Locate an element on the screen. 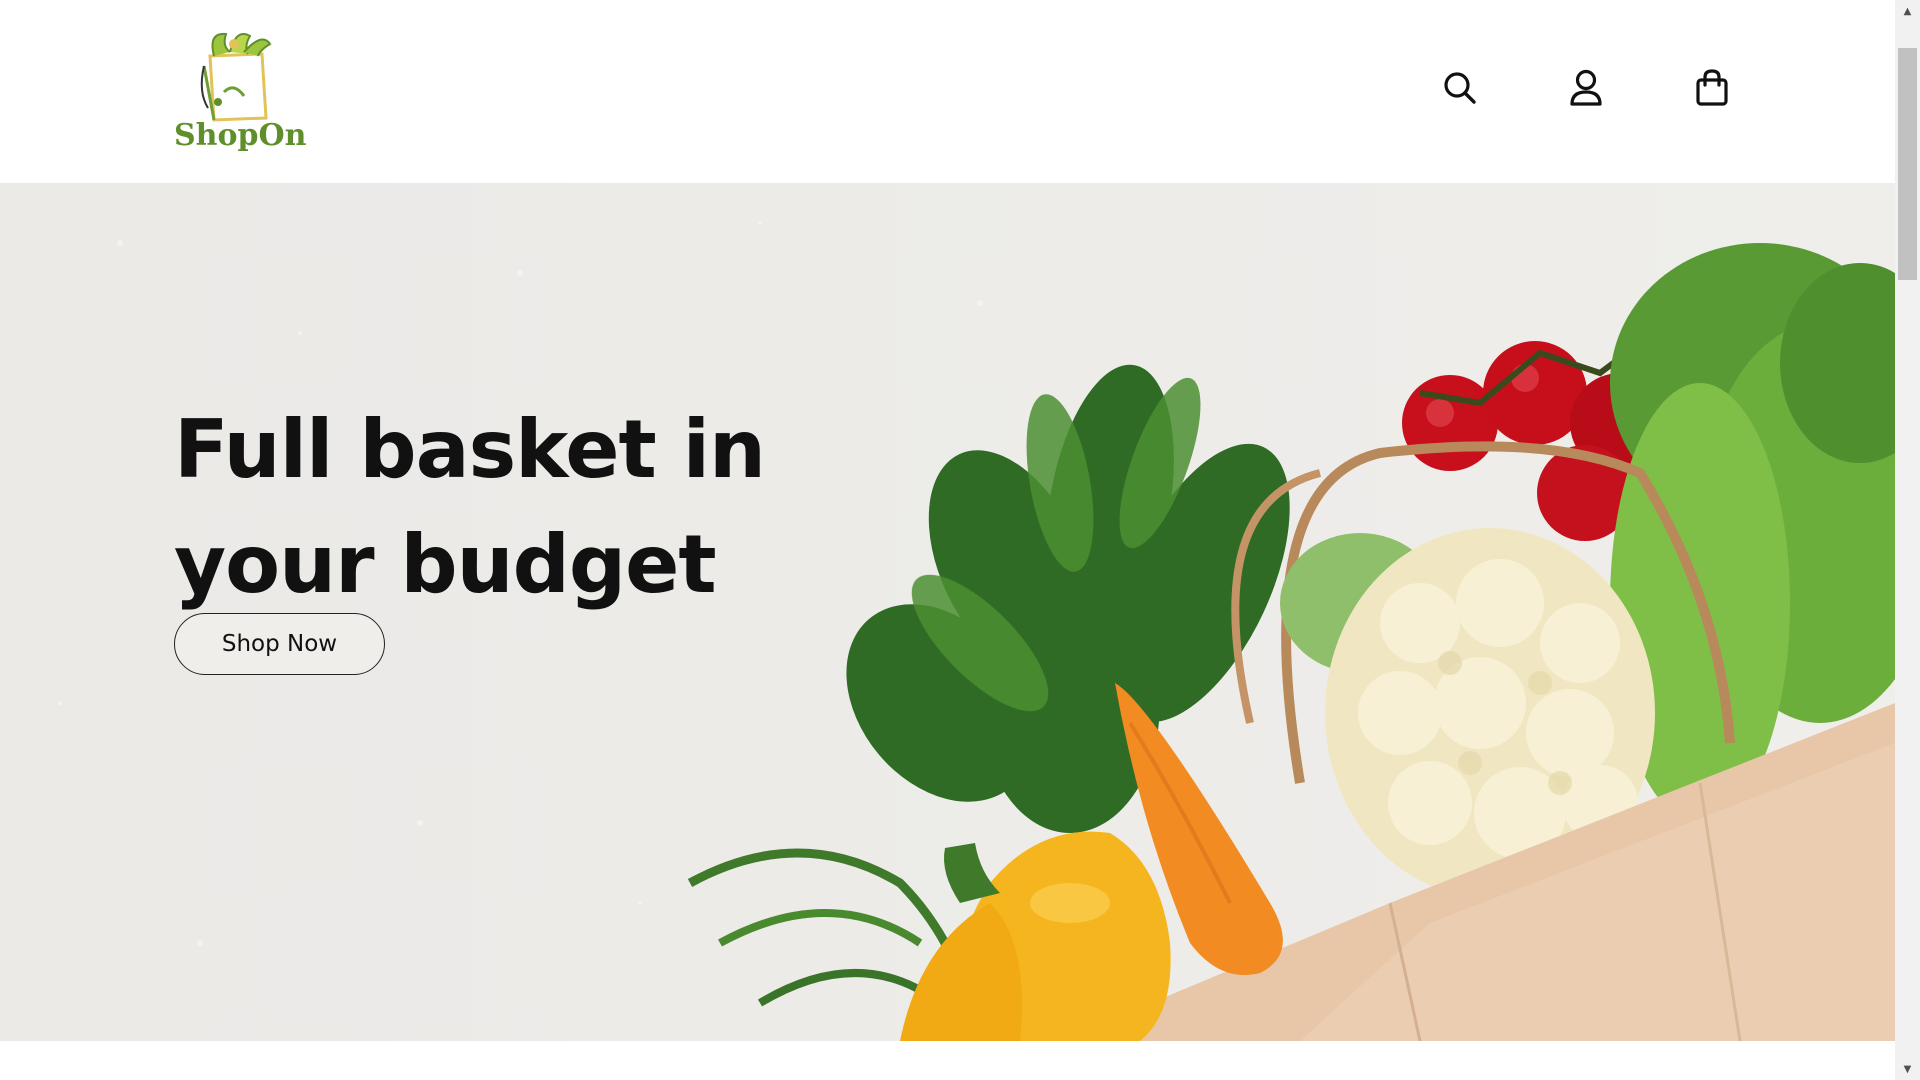 This screenshot has width=1920, height=1080. search-icon is located at coordinates (1460, 88).